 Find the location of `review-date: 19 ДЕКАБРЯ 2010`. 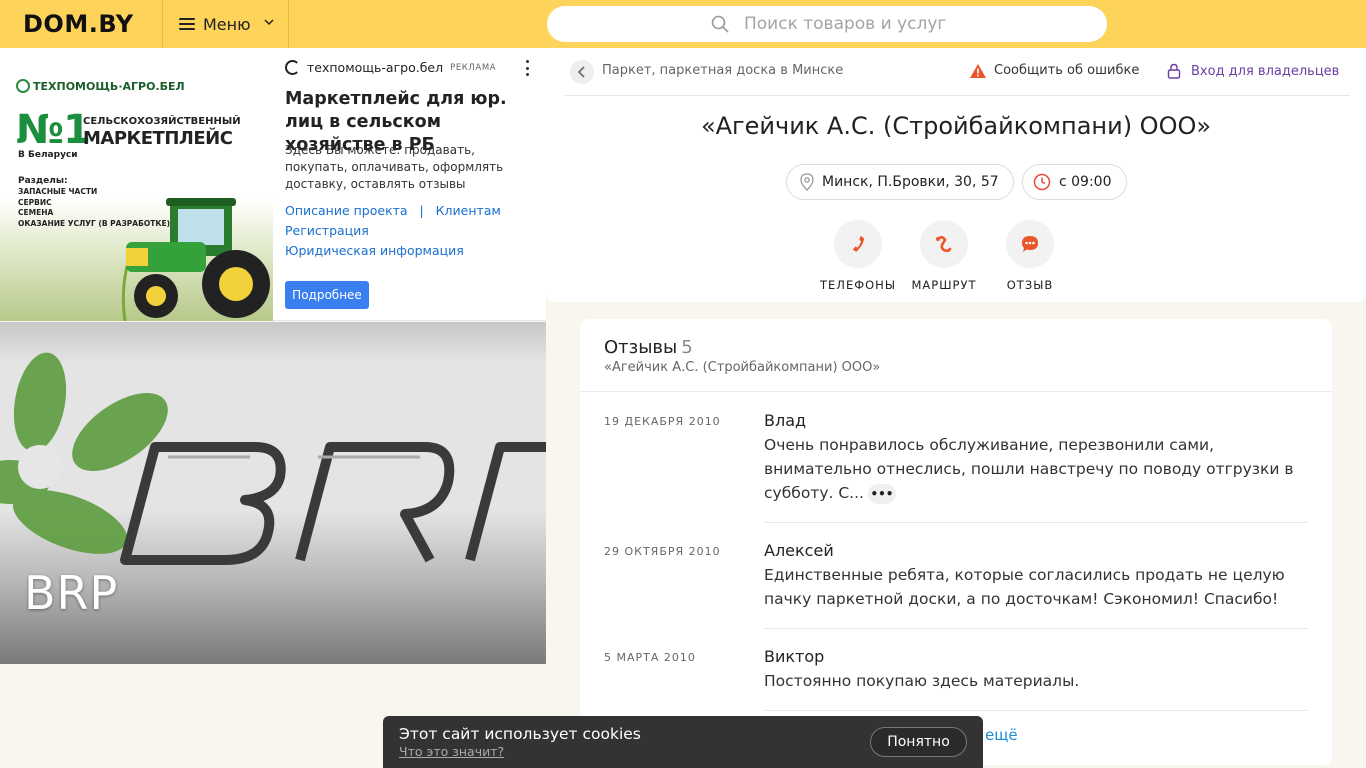

review-date: 19 ДЕКАБРЯ 2010 is located at coordinates (662, 421).